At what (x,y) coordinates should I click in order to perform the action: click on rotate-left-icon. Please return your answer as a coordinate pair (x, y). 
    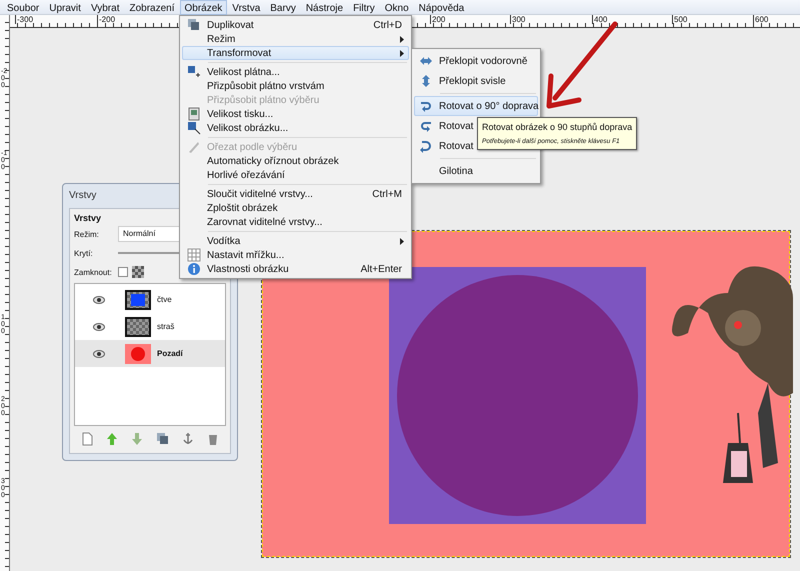
    Looking at the image, I should click on (426, 126).